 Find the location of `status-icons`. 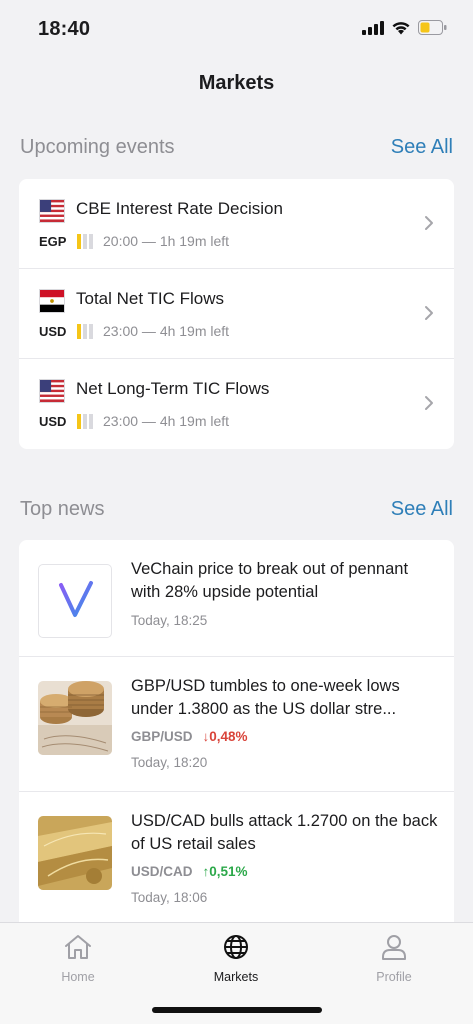

status-icons is located at coordinates (404, 27).